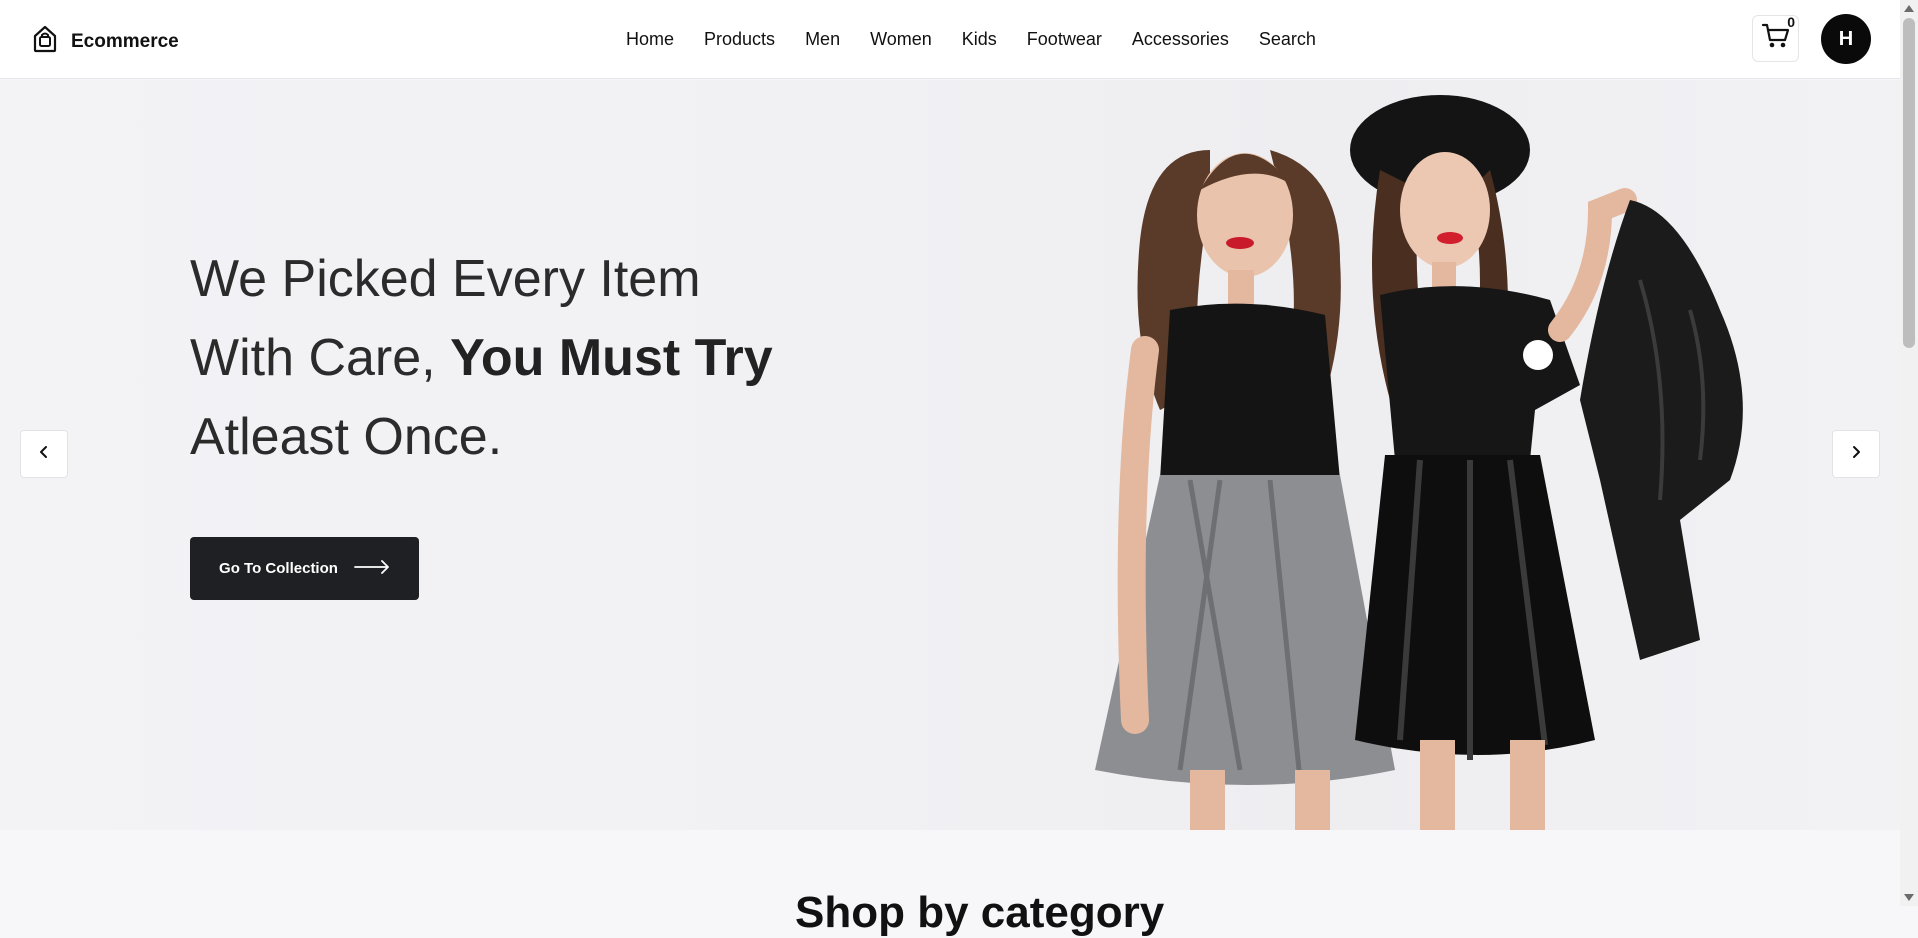 The width and height of the screenshot is (1918, 938). I want to click on nav-women: Women, so click(901, 39).